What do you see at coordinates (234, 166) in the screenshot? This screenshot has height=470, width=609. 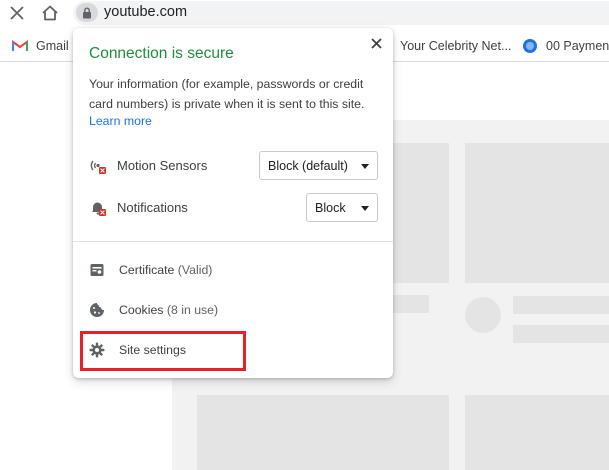 I see `permission-motion-sensors: Motion Sensors Block (default)` at bounding box center [234, 166].